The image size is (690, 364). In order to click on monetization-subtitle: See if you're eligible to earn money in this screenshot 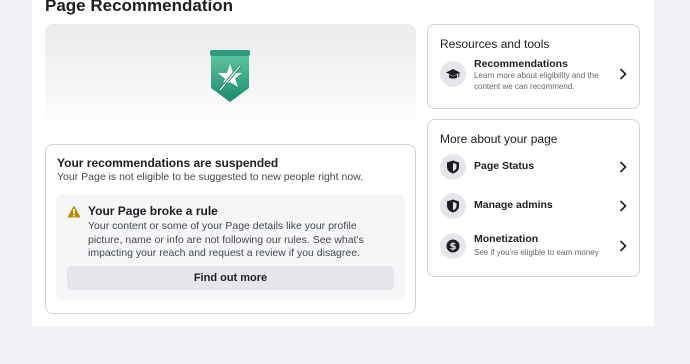, I will do `click(536, 252)`.